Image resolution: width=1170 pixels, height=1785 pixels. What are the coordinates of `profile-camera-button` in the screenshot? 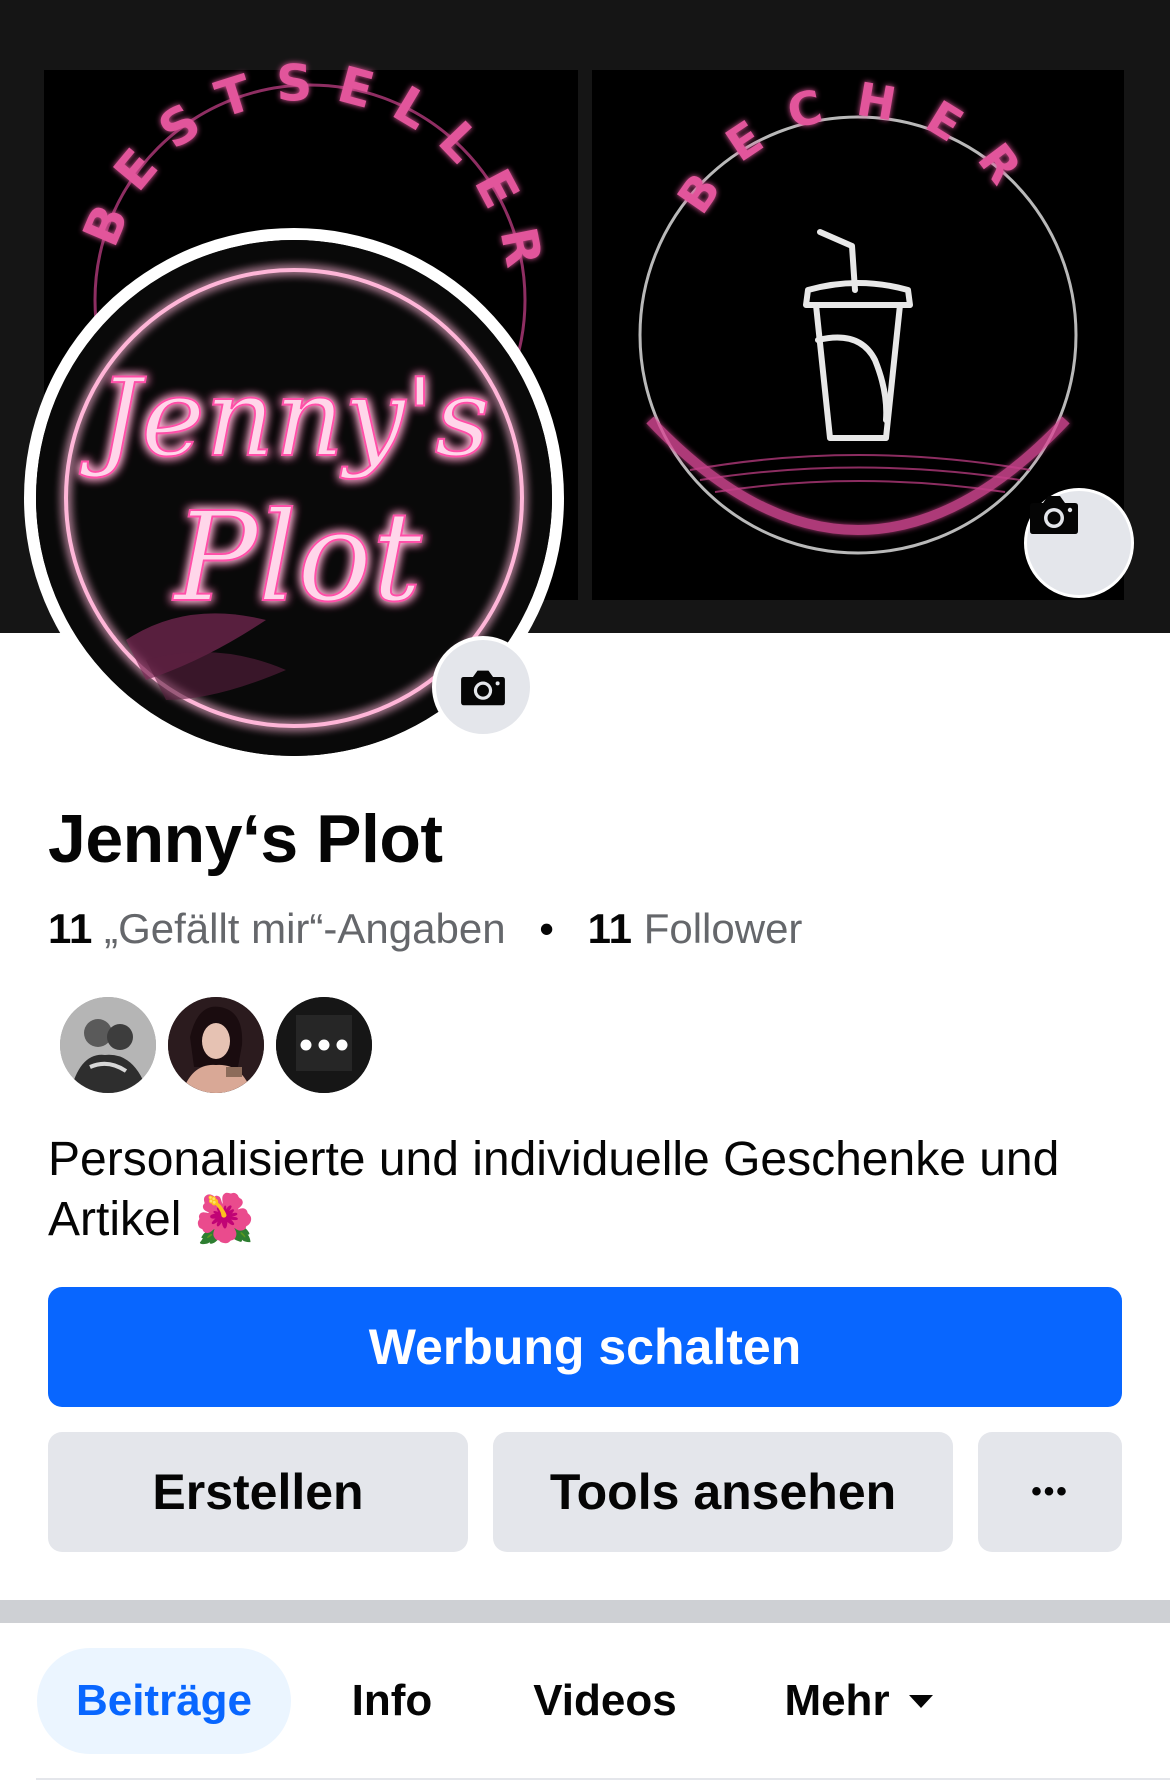 It's located at (483, 687).